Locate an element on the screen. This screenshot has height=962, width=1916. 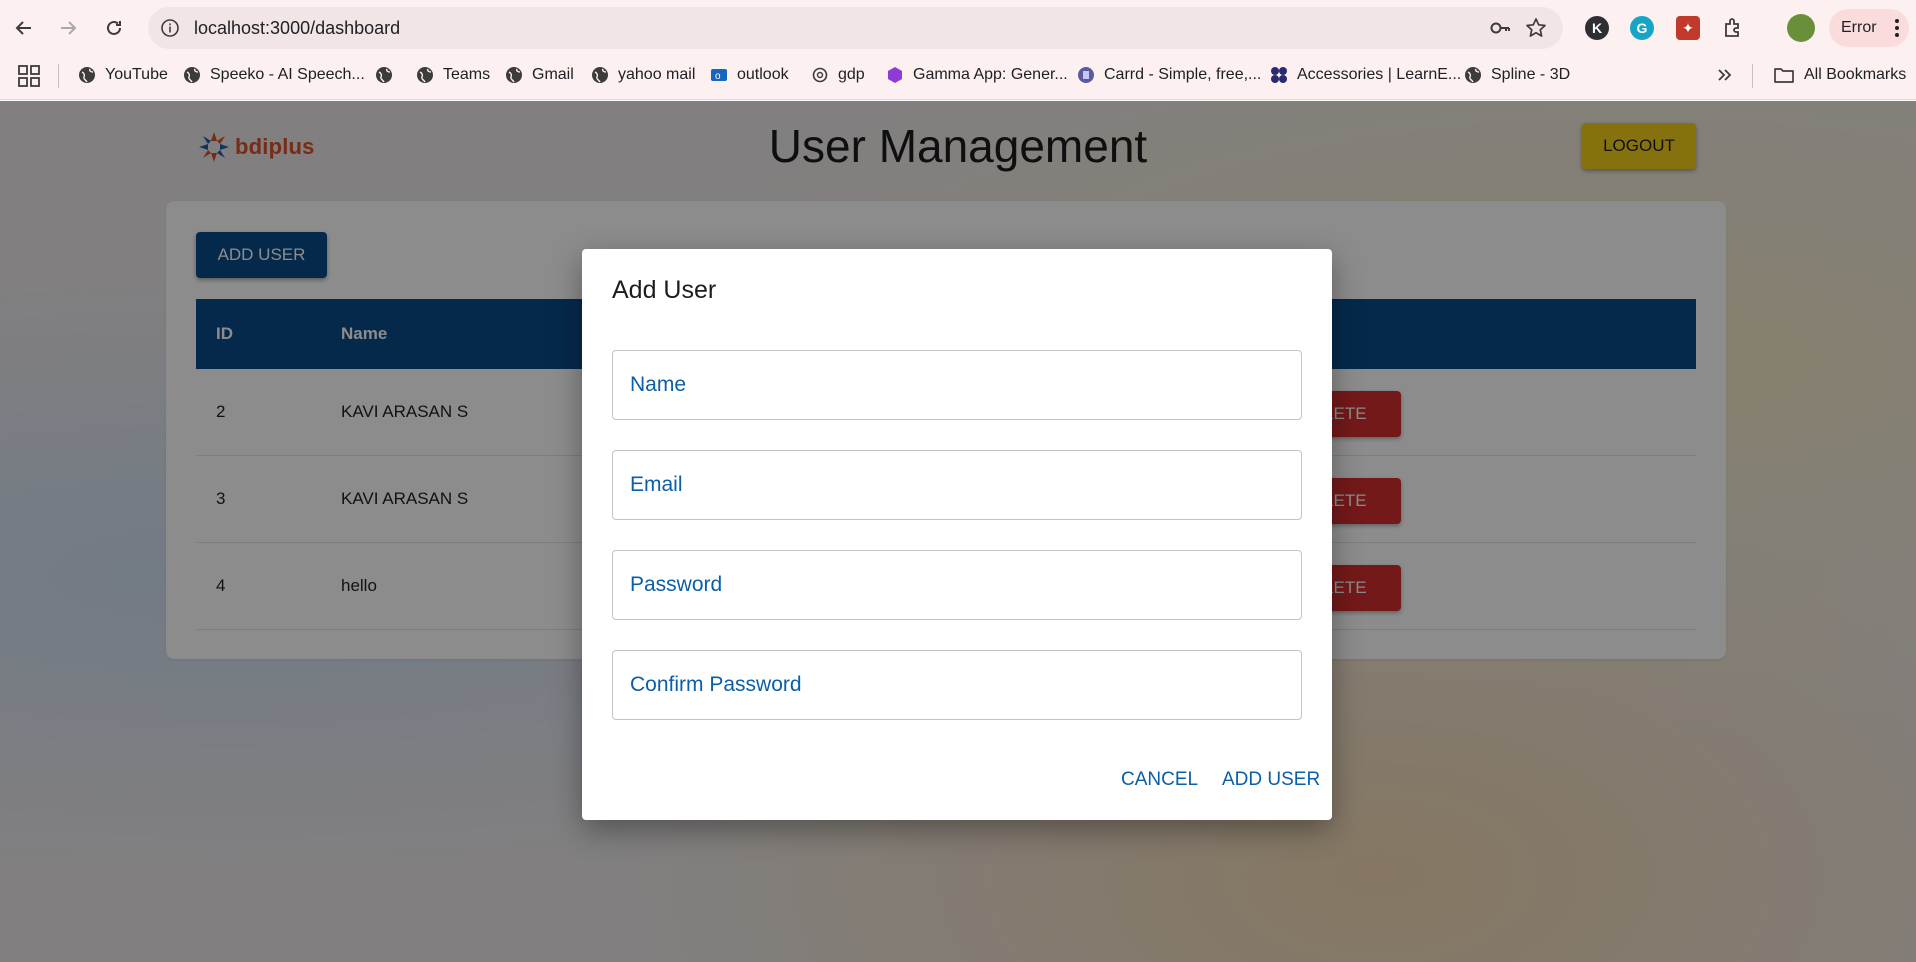
extension-grammarly-icon: G is located at coordinates (1642, 28).